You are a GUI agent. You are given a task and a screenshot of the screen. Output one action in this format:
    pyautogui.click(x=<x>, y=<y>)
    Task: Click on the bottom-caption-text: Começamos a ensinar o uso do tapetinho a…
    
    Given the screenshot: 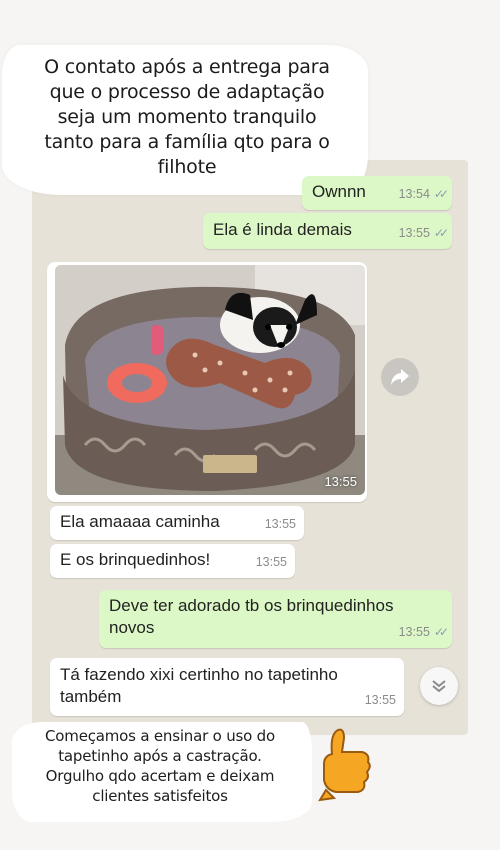 What is the action you would take?
    pyautogui.click(x=160, y=766)
    